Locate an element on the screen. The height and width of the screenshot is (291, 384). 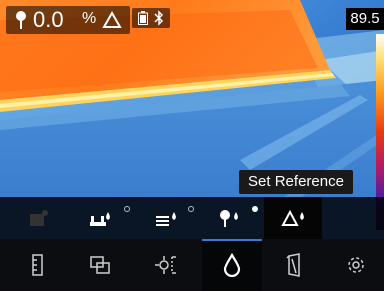
mode-disabled-icon is located at coordinates (39, 218).